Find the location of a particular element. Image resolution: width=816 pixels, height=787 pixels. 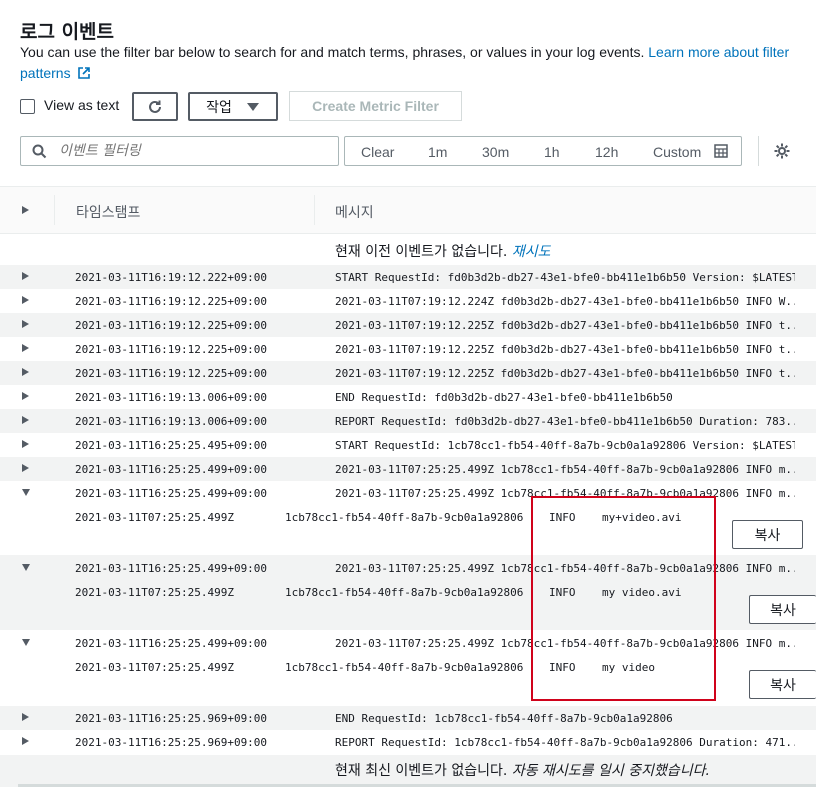

no-older-events-text: 현재 이전 이벤트가 없습니다. is located at coordinates (421, 252).